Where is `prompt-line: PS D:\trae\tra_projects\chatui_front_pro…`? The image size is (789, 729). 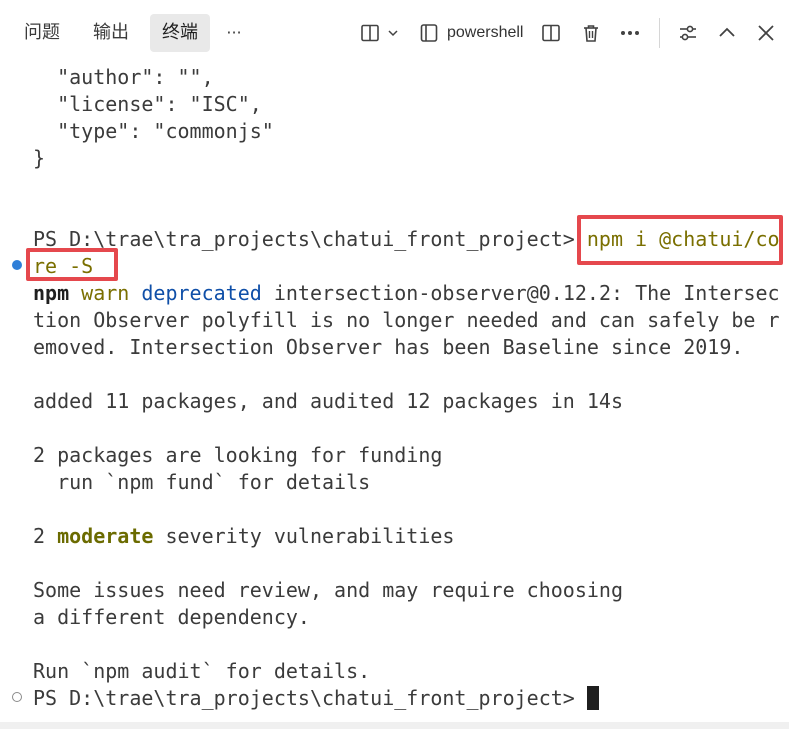 prompt-line: PS D:\trae\tra_projects\chatui_front_pro… is located at coordinates (316, 698).